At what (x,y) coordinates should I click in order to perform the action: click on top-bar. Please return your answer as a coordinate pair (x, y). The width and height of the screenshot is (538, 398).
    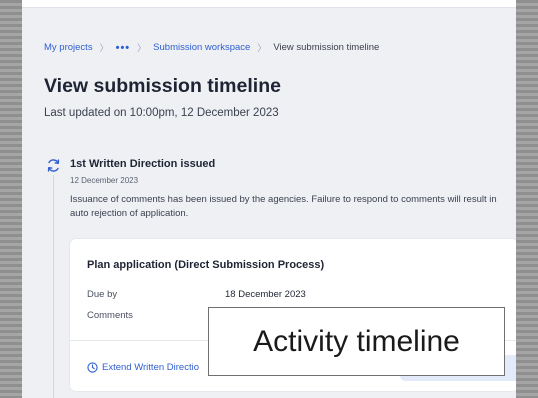
    Looking at the image, I should click on (269, 4).